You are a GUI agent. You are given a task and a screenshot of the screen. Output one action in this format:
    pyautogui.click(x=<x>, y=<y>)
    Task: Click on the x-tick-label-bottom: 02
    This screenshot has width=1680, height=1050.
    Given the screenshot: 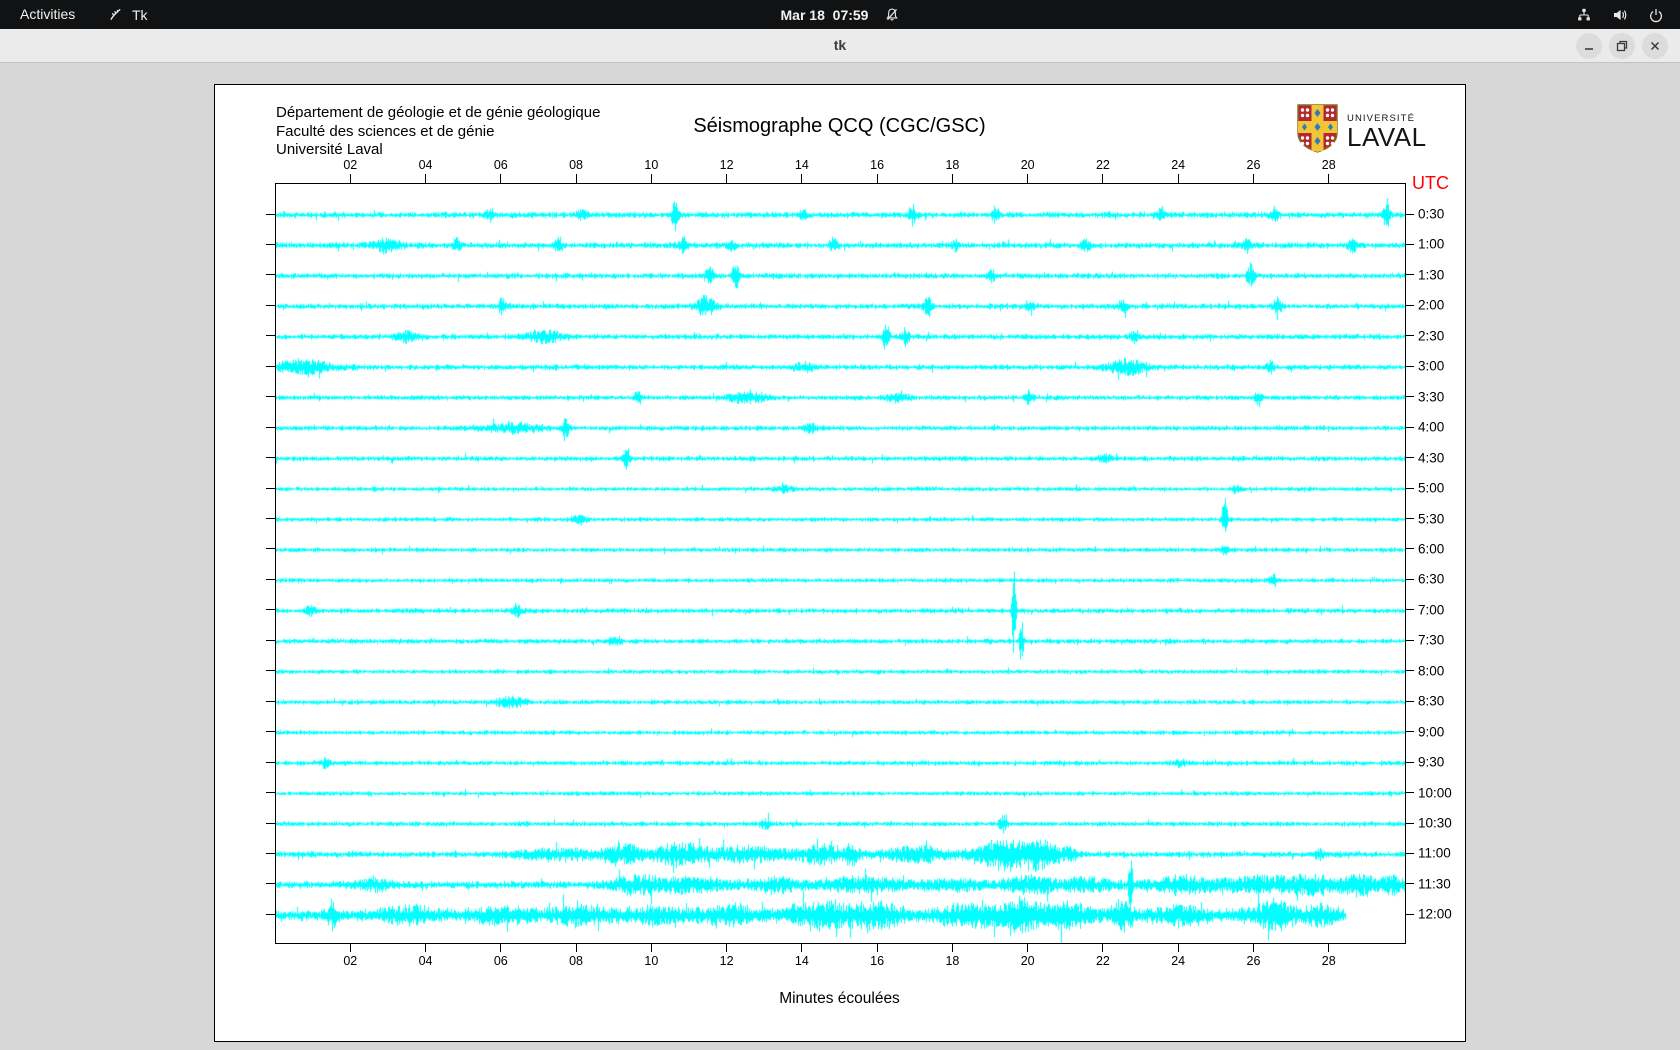 What is the action you would take?
    pyautogui.click(x=350, y=961)
    